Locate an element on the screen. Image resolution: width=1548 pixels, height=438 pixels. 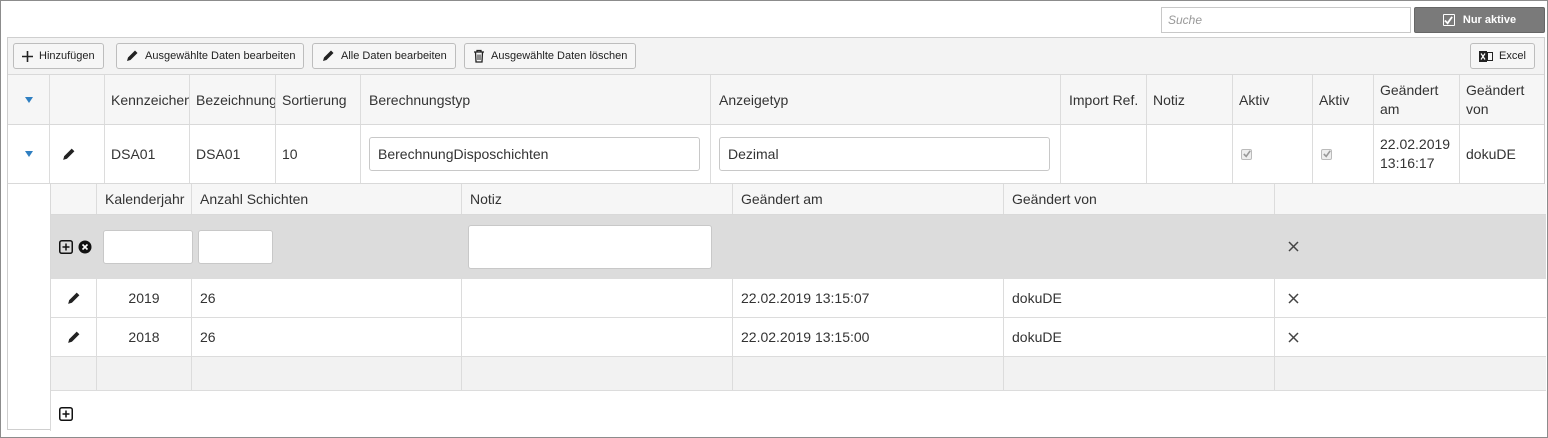
header-aktiv-1: Aktiv is located at coordinates (1273, 99).